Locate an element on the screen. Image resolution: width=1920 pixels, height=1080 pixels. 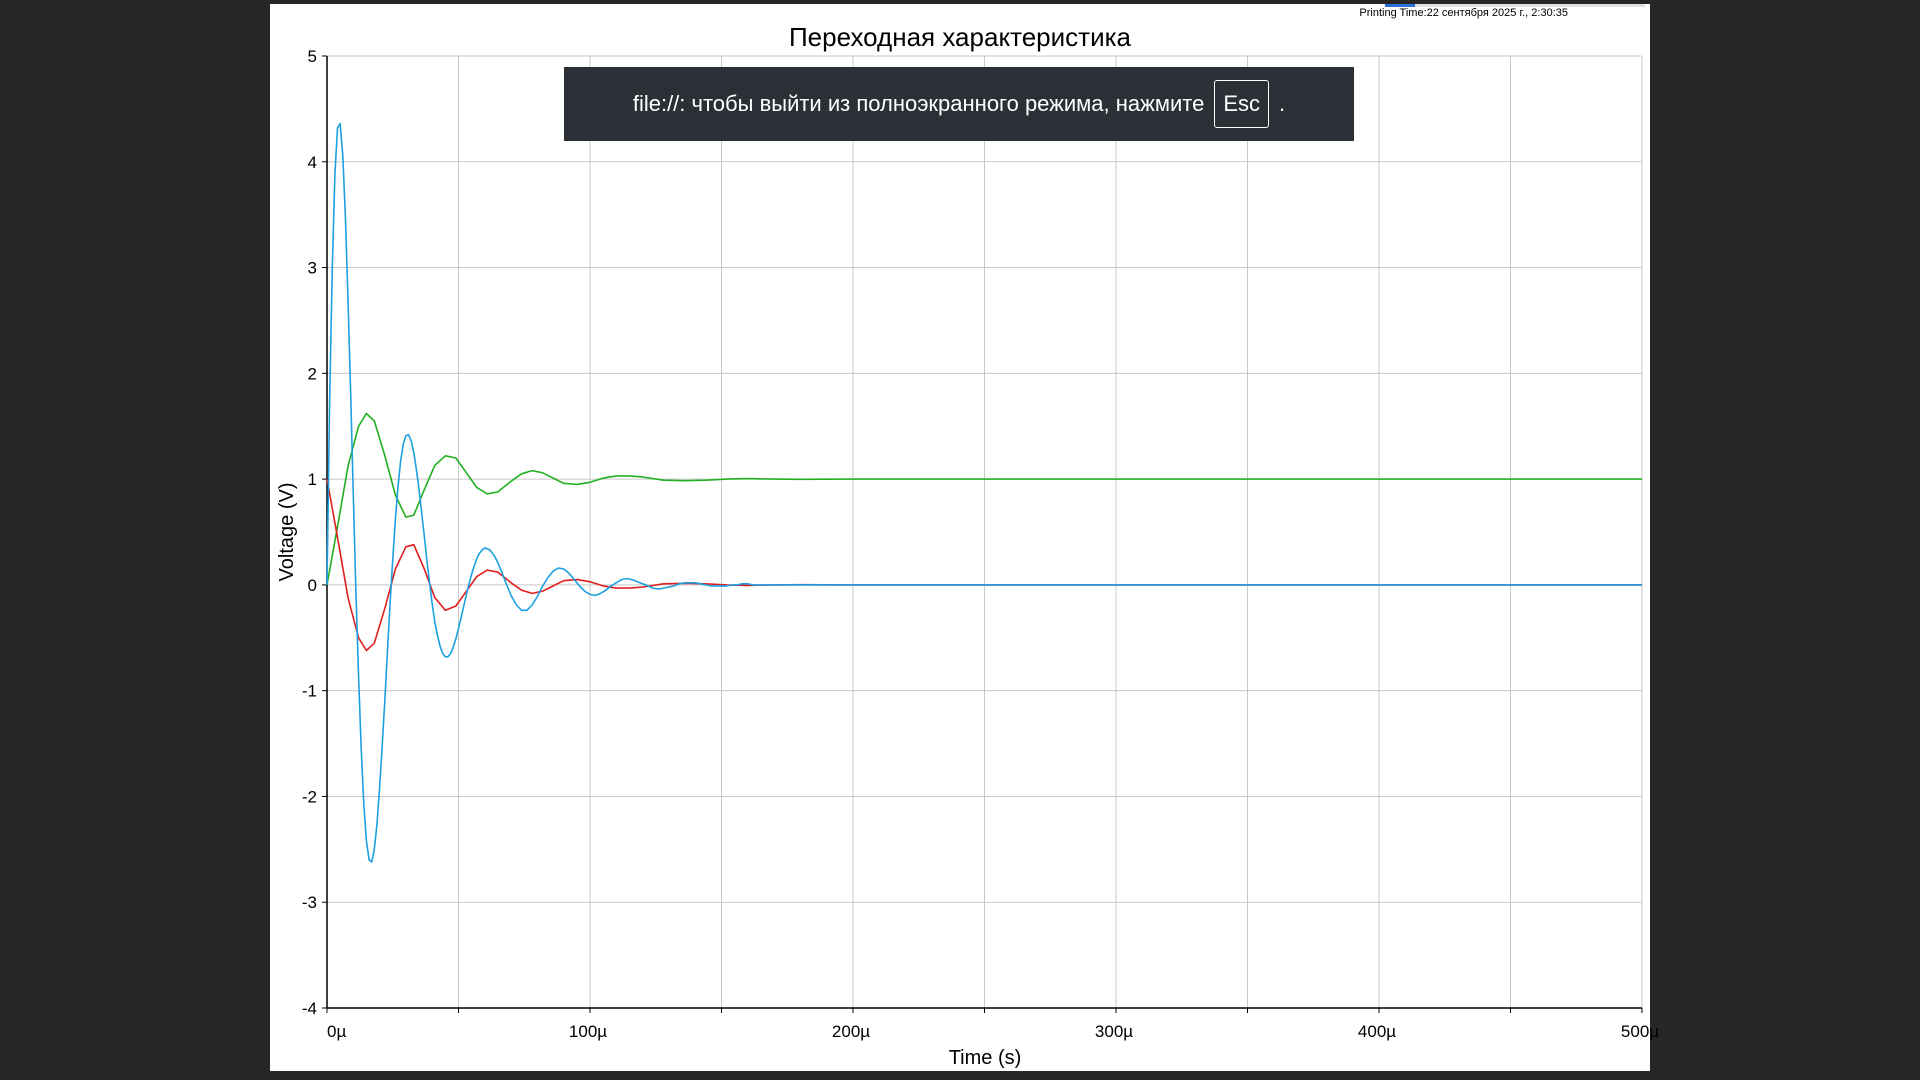
y-tick-label: 2 is located at coordinates (312, 373).